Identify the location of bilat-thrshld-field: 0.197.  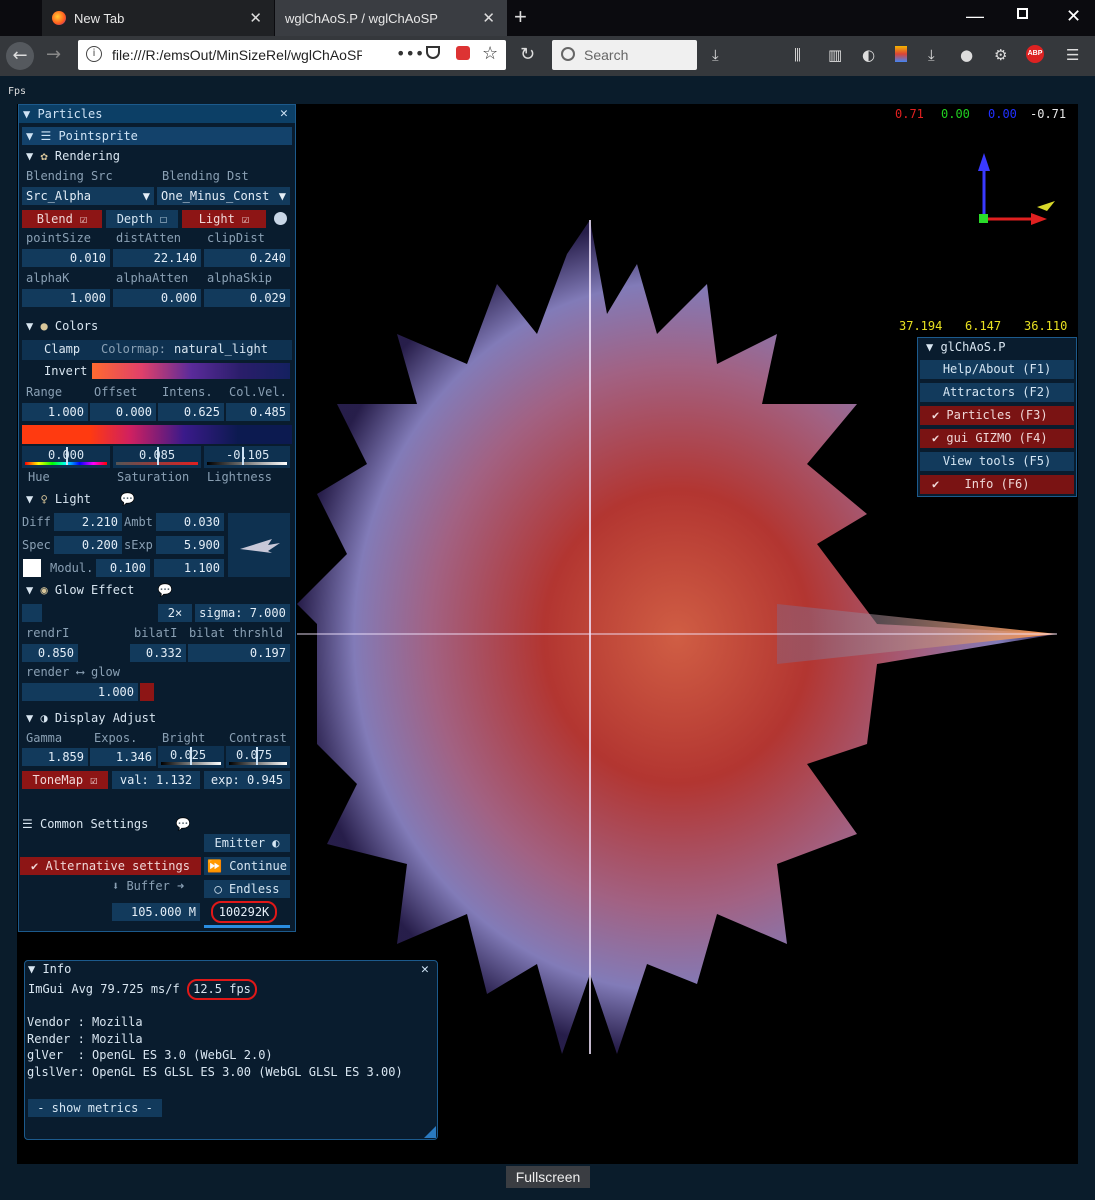
(239, 653).